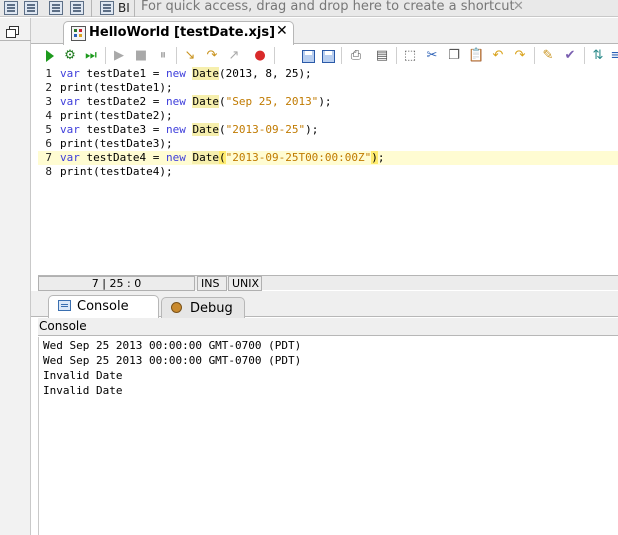 The height and width of the screenshot is (535, 618). What do you see at coordinates (234, 56) in the screenshot?
I see `step-return-icon: ↗` at bounding box center [234, 56].